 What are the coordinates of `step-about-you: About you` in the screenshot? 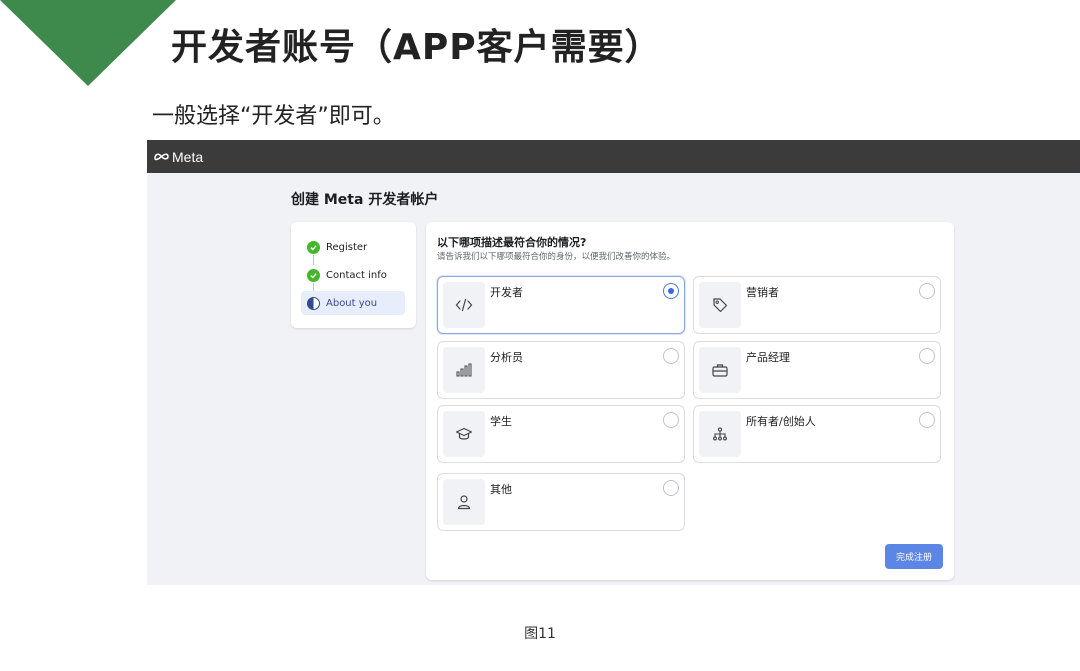 It's located at (353, 303).